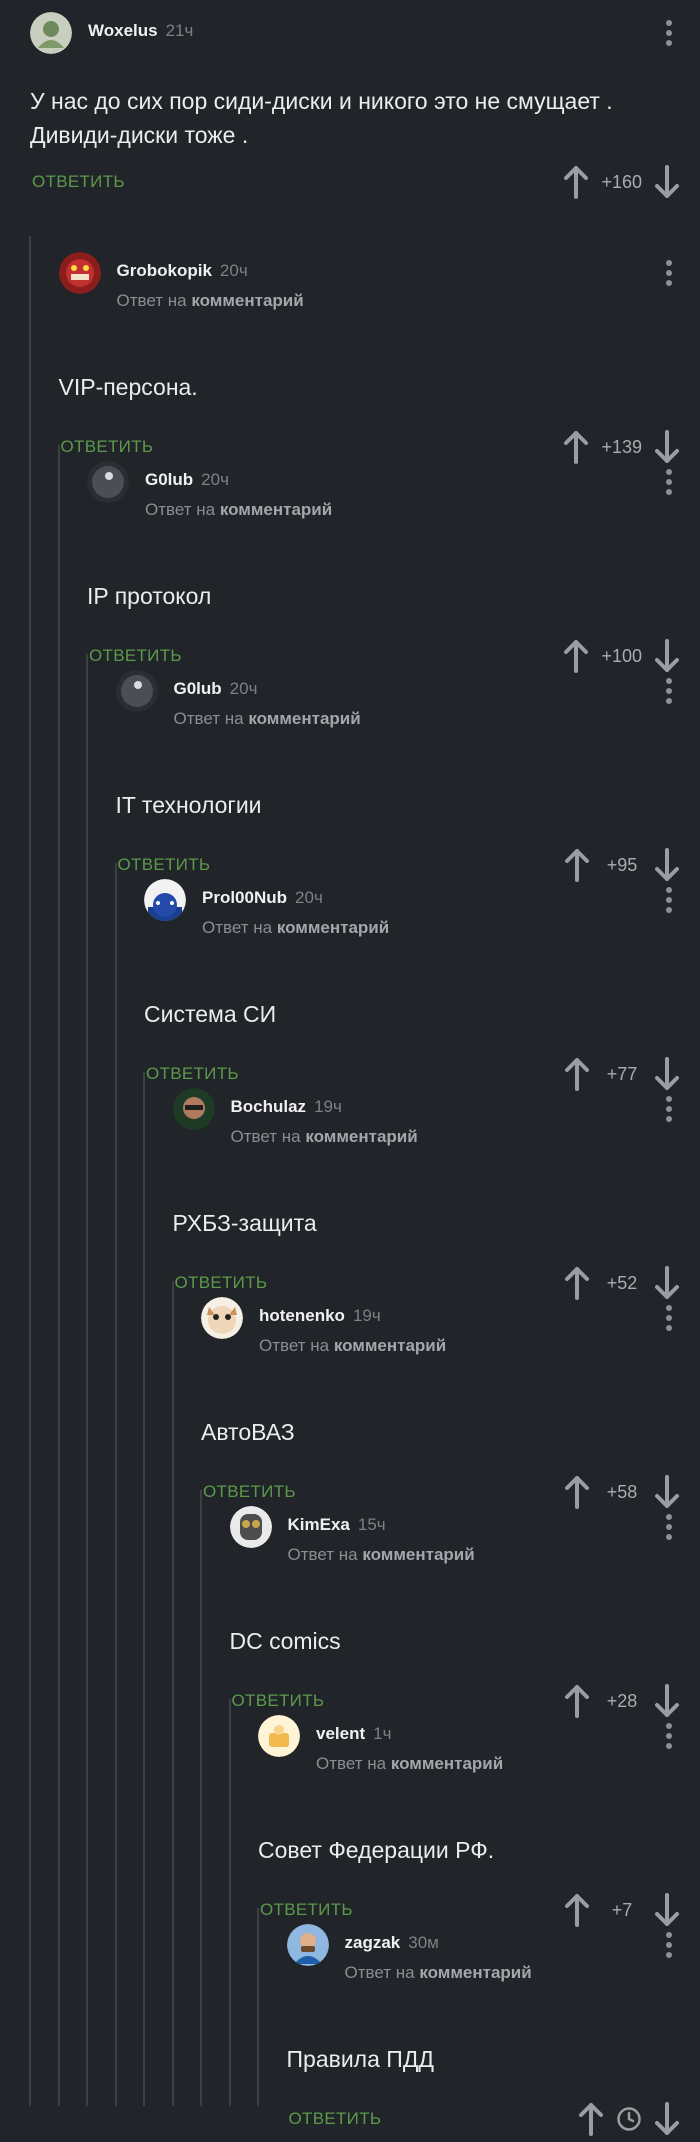  I want to click on author-link: KimExa, so click(319, 1524).